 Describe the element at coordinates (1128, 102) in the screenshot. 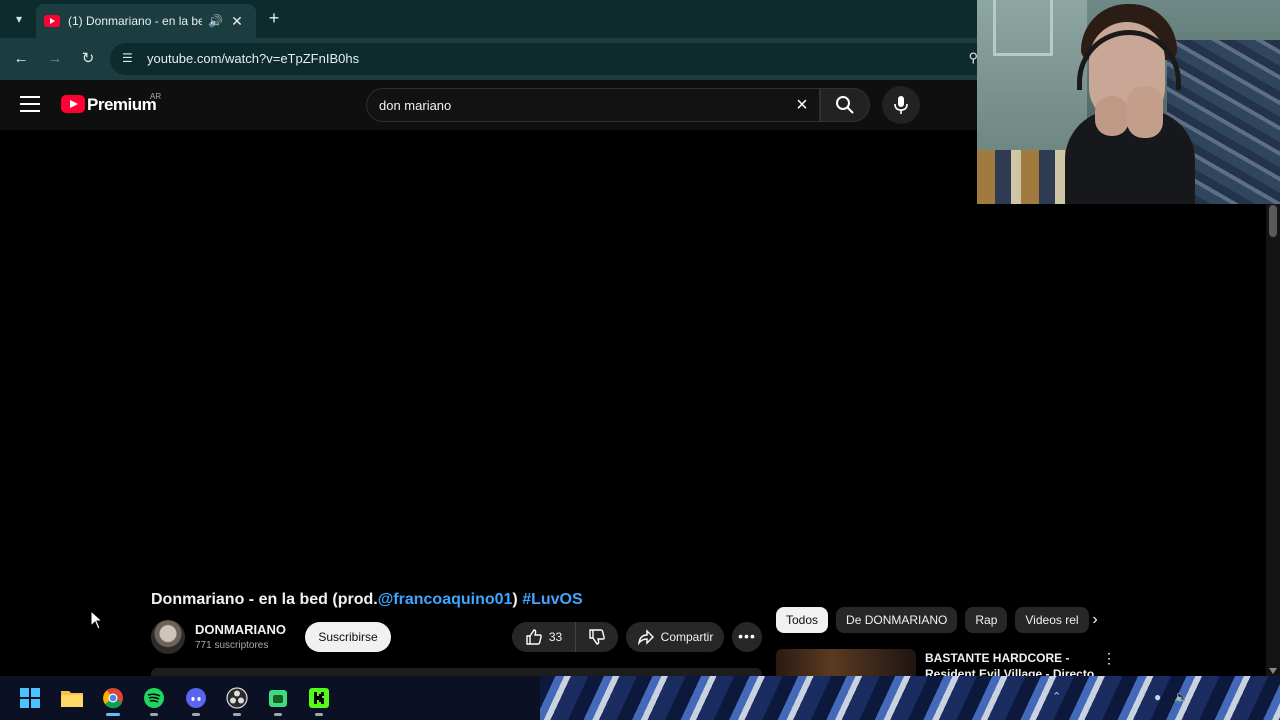

I see `webcam-overlay` at that location.